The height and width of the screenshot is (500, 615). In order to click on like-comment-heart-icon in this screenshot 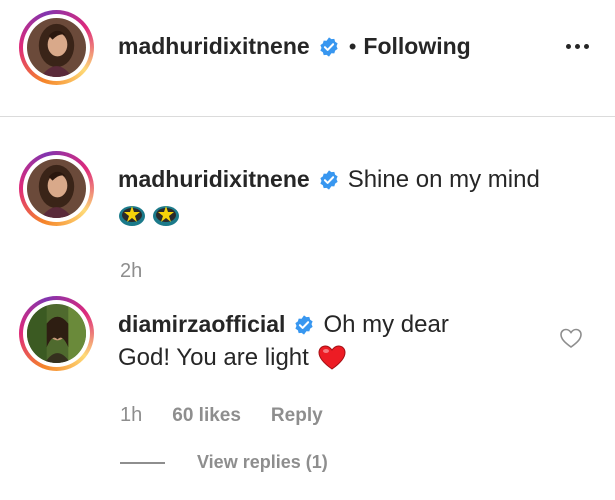, I will do `click(571, 338)`.